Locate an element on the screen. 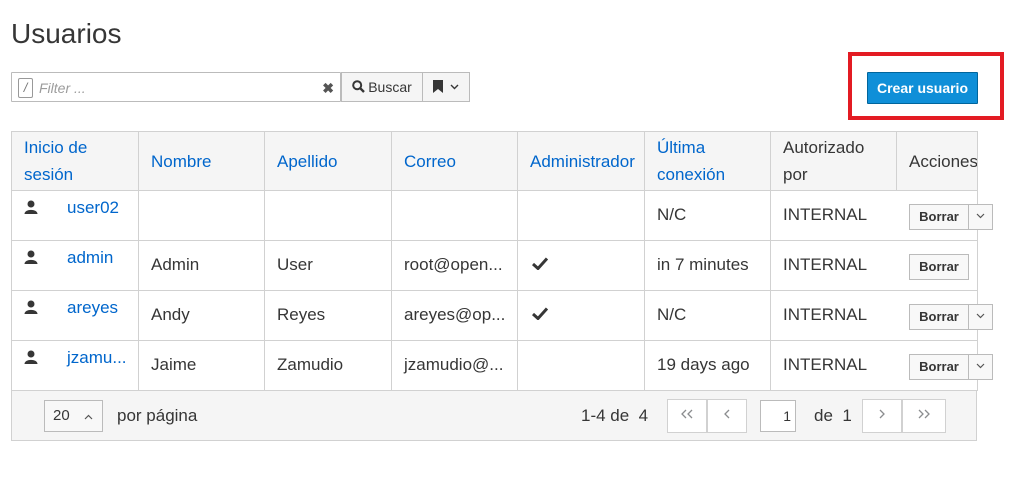  last-login: in 7 minutes is located at coordinates (703, 264).